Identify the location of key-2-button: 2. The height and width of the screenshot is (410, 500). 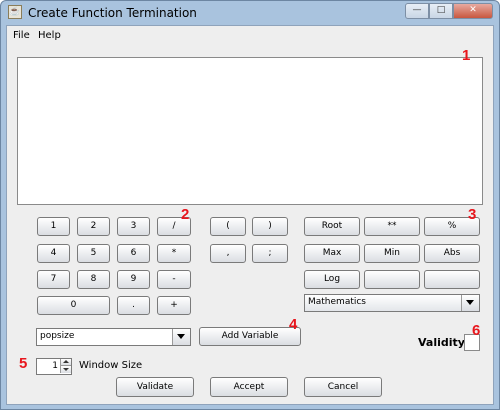
(93, 226).